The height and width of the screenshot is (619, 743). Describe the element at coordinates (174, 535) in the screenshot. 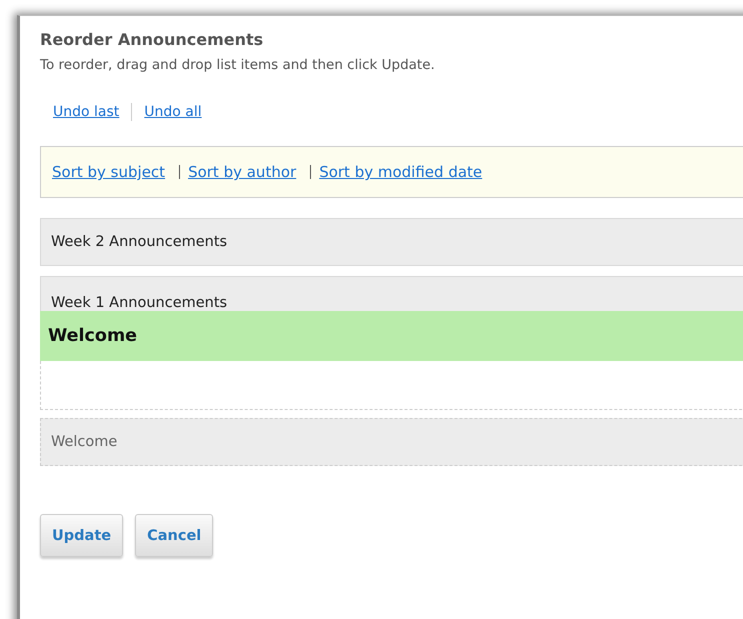

I see `action-button: Cancel` at that location.